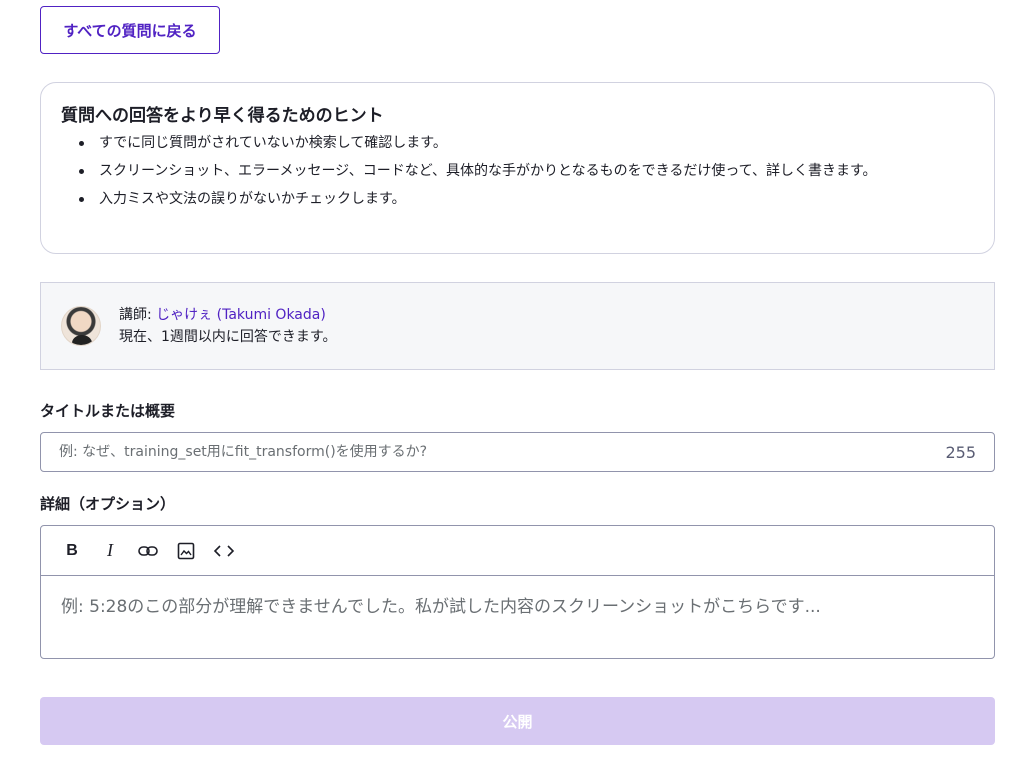 The image size is (1024, 771). What do you see at coordinates (108, 504) in the screenshot?
I see `details-label: 詳細（オプション）` at bounding box center [108, 504].